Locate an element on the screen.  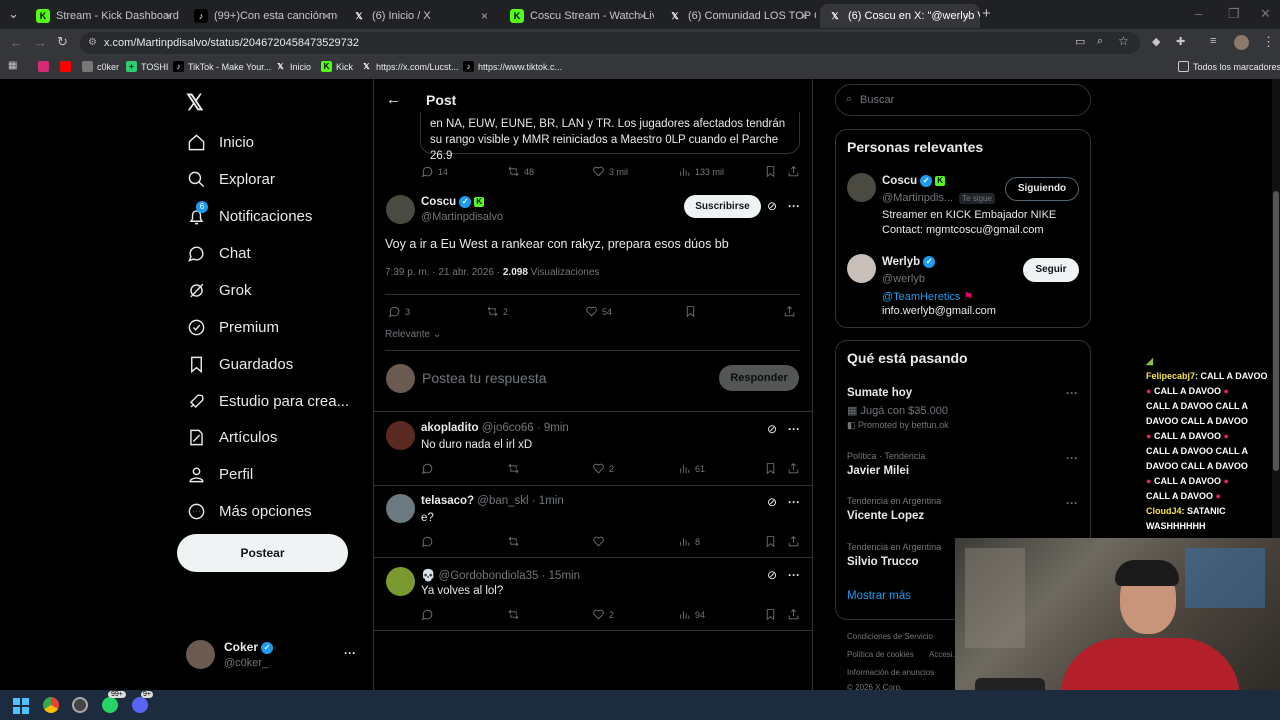
queue-icon: ≡ is located at coordinates (1213, 41).